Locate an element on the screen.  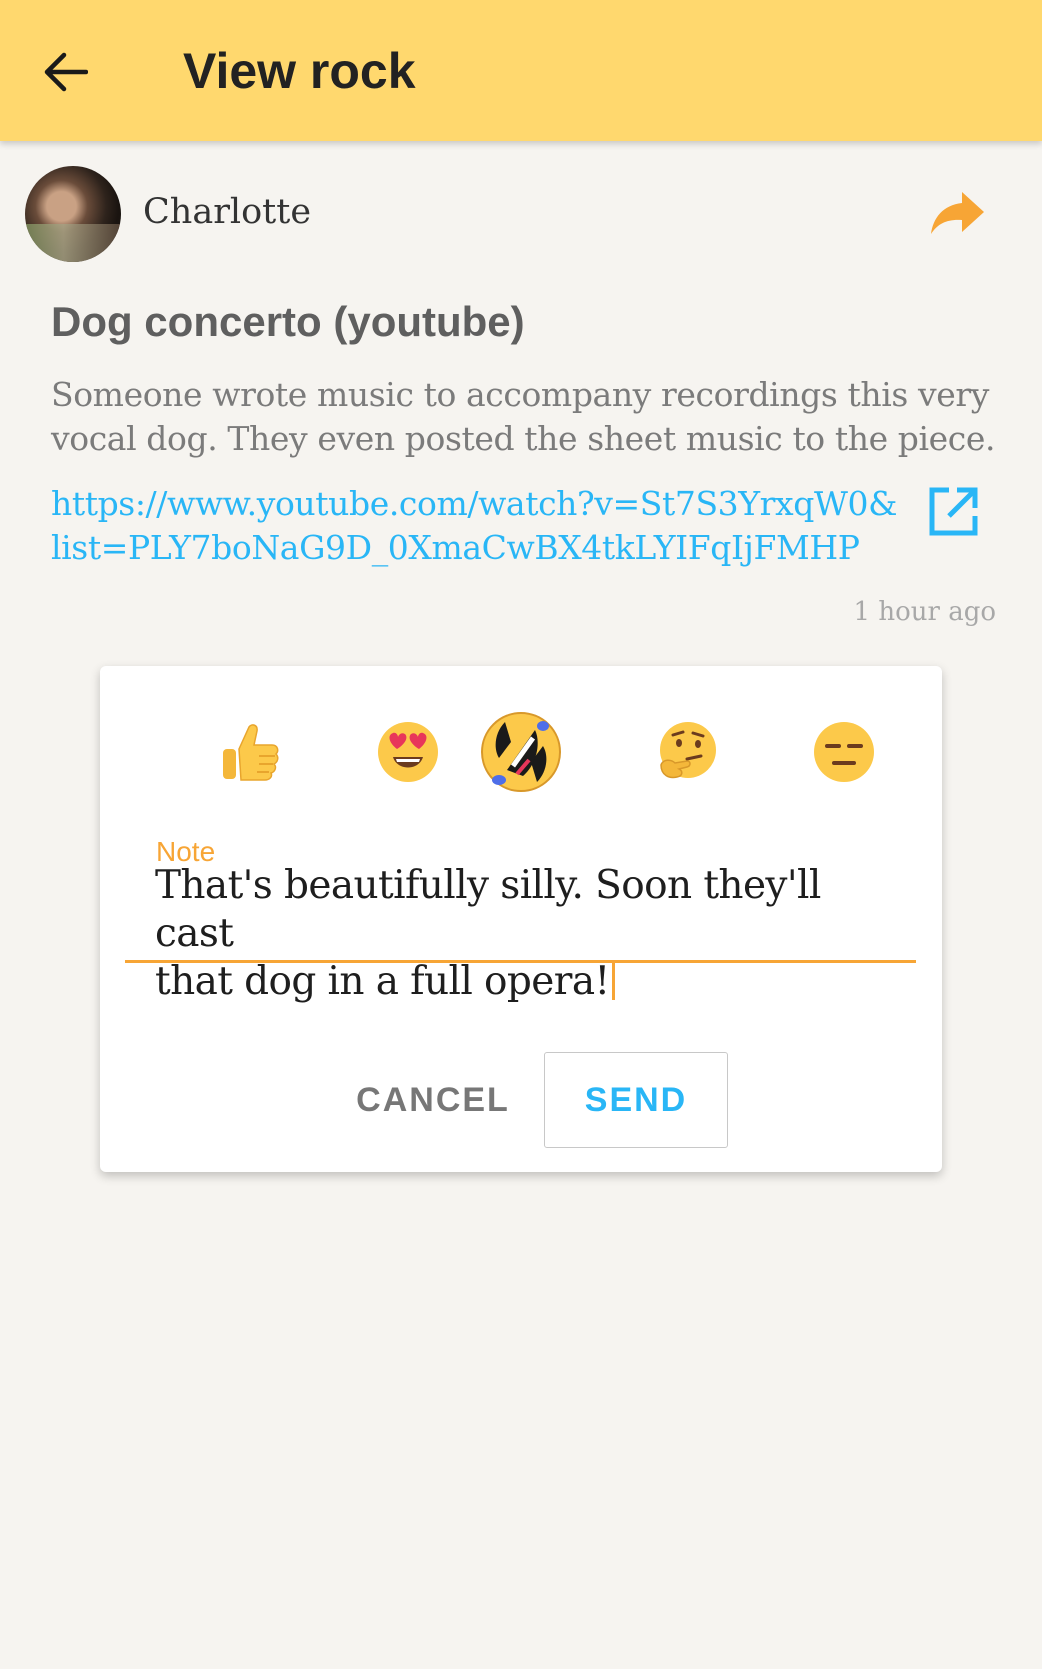
heart-eyes-icon is located at coordinates (408, 752).